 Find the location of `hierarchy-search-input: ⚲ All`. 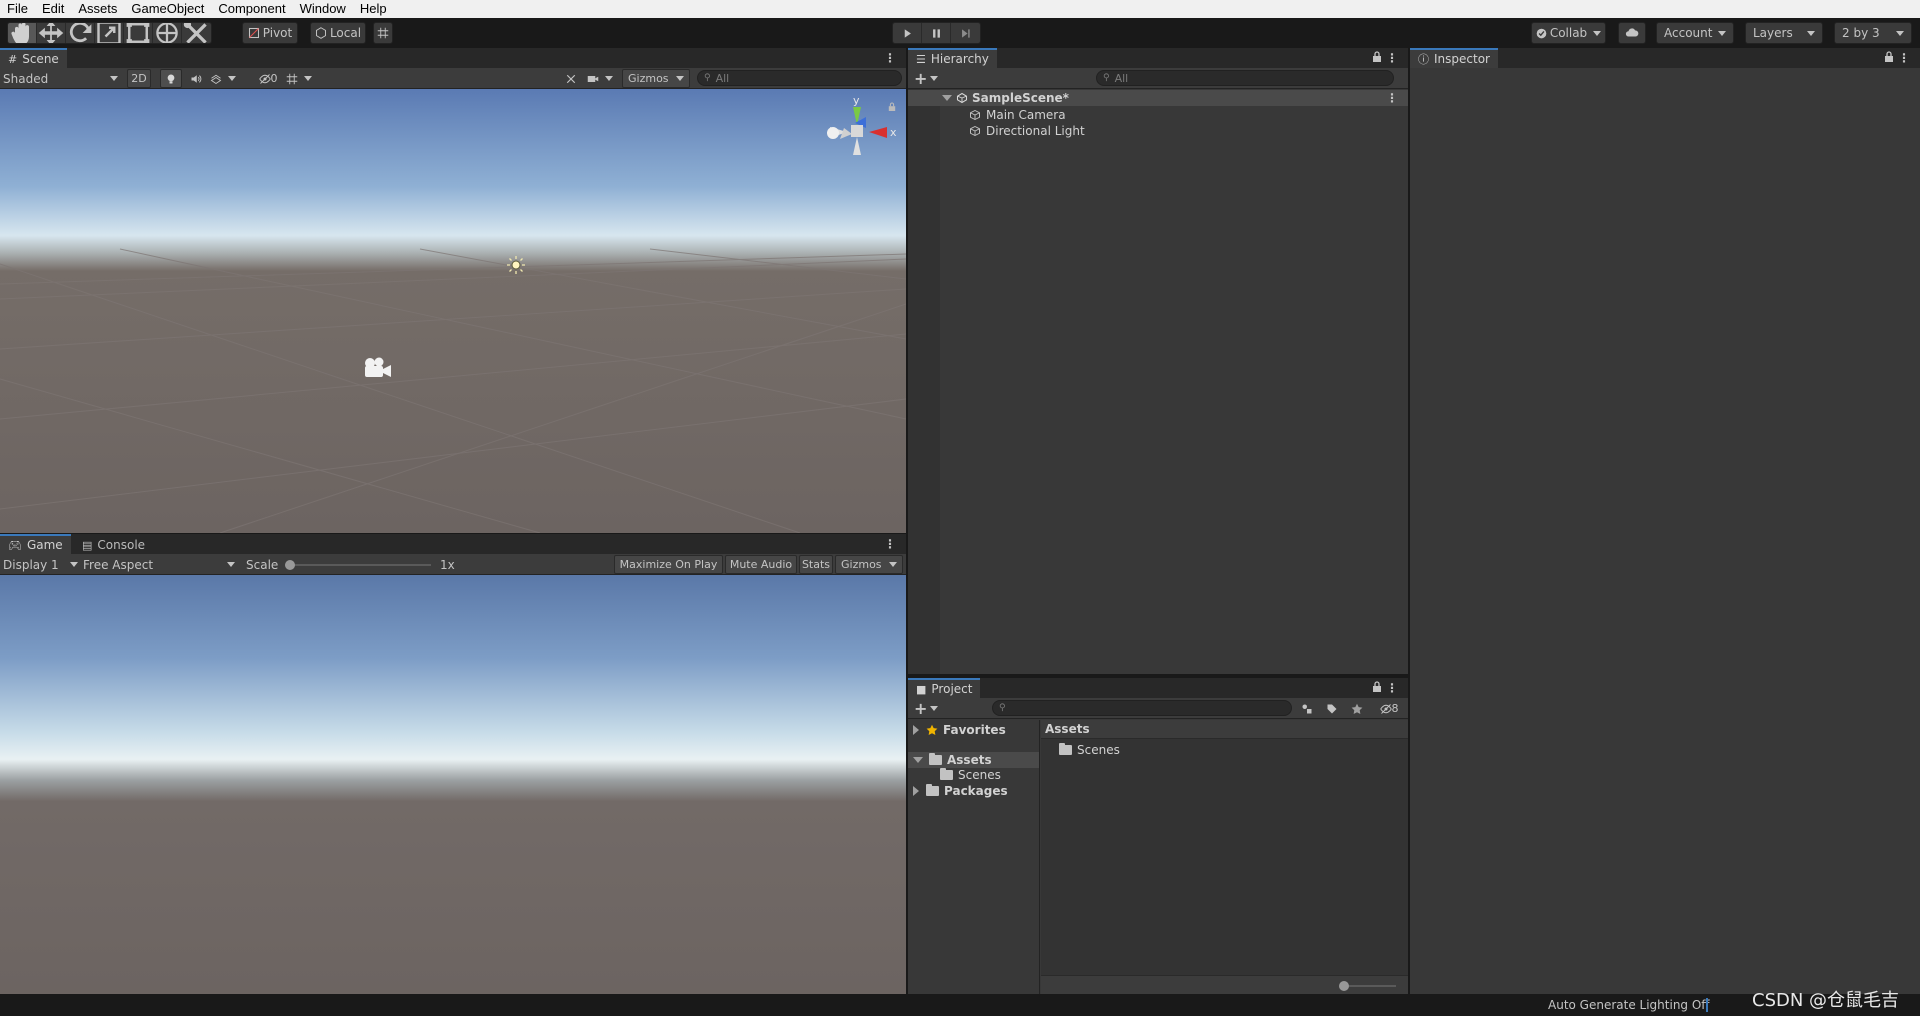

hierarchy-search-input: ⚲ All is located at coordinates (1245, 78).